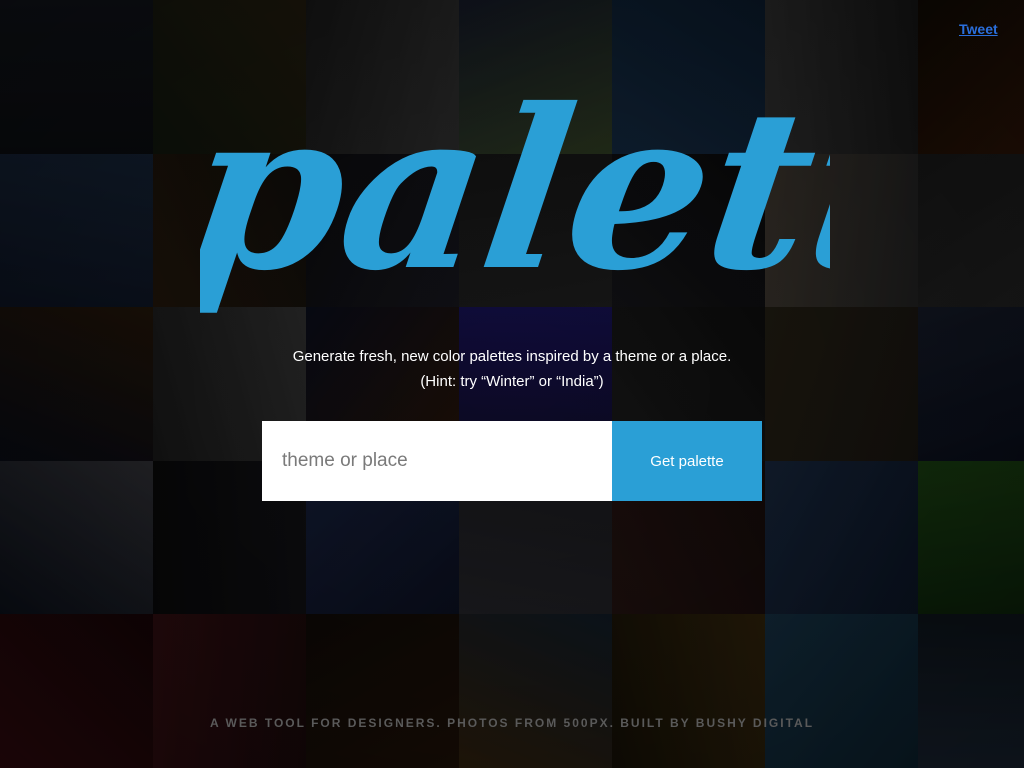 This screenshot has width=1024, height=768. What do you see at coordinates (978, 29) in the screenshot?
I see `tweet-link: Tweet` at bounding box center [978, 29].